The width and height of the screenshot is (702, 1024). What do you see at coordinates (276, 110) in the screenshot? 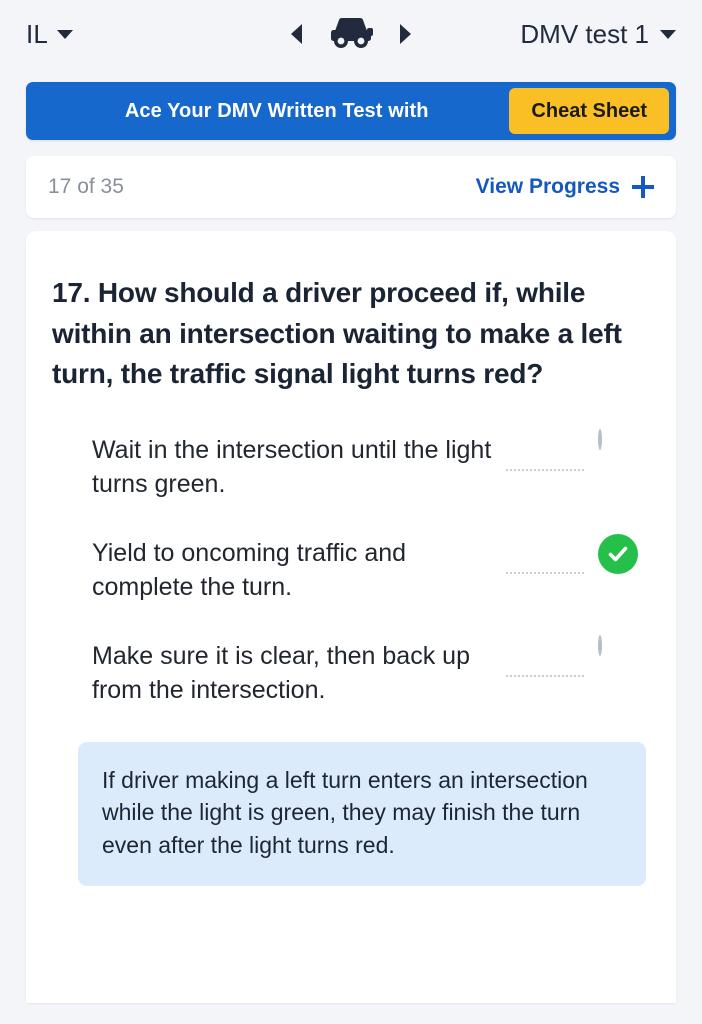
I see `promo-text: Ace Your DMV Written Test with` at bounding box center [276, 110].